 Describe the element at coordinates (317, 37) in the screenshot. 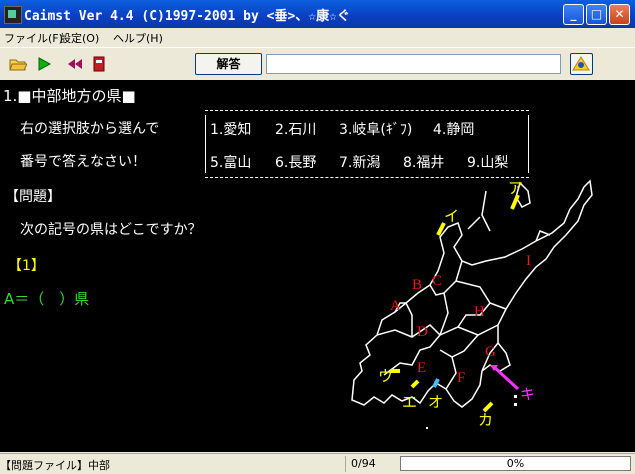

I see `menu-bar: ファイル(F) 設定(O) ヘルプ(H)` at that location.